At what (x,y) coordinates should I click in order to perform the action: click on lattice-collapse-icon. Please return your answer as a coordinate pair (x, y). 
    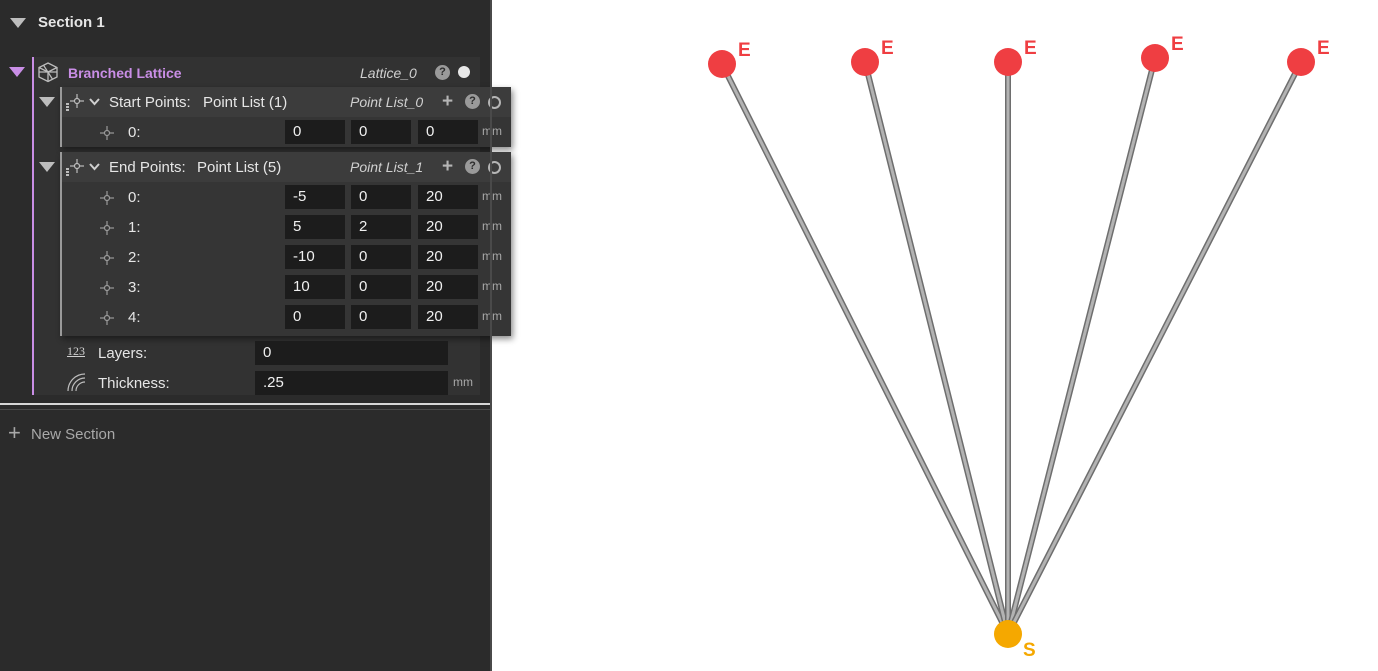
    Looking at the image, I should click on (17, 72).